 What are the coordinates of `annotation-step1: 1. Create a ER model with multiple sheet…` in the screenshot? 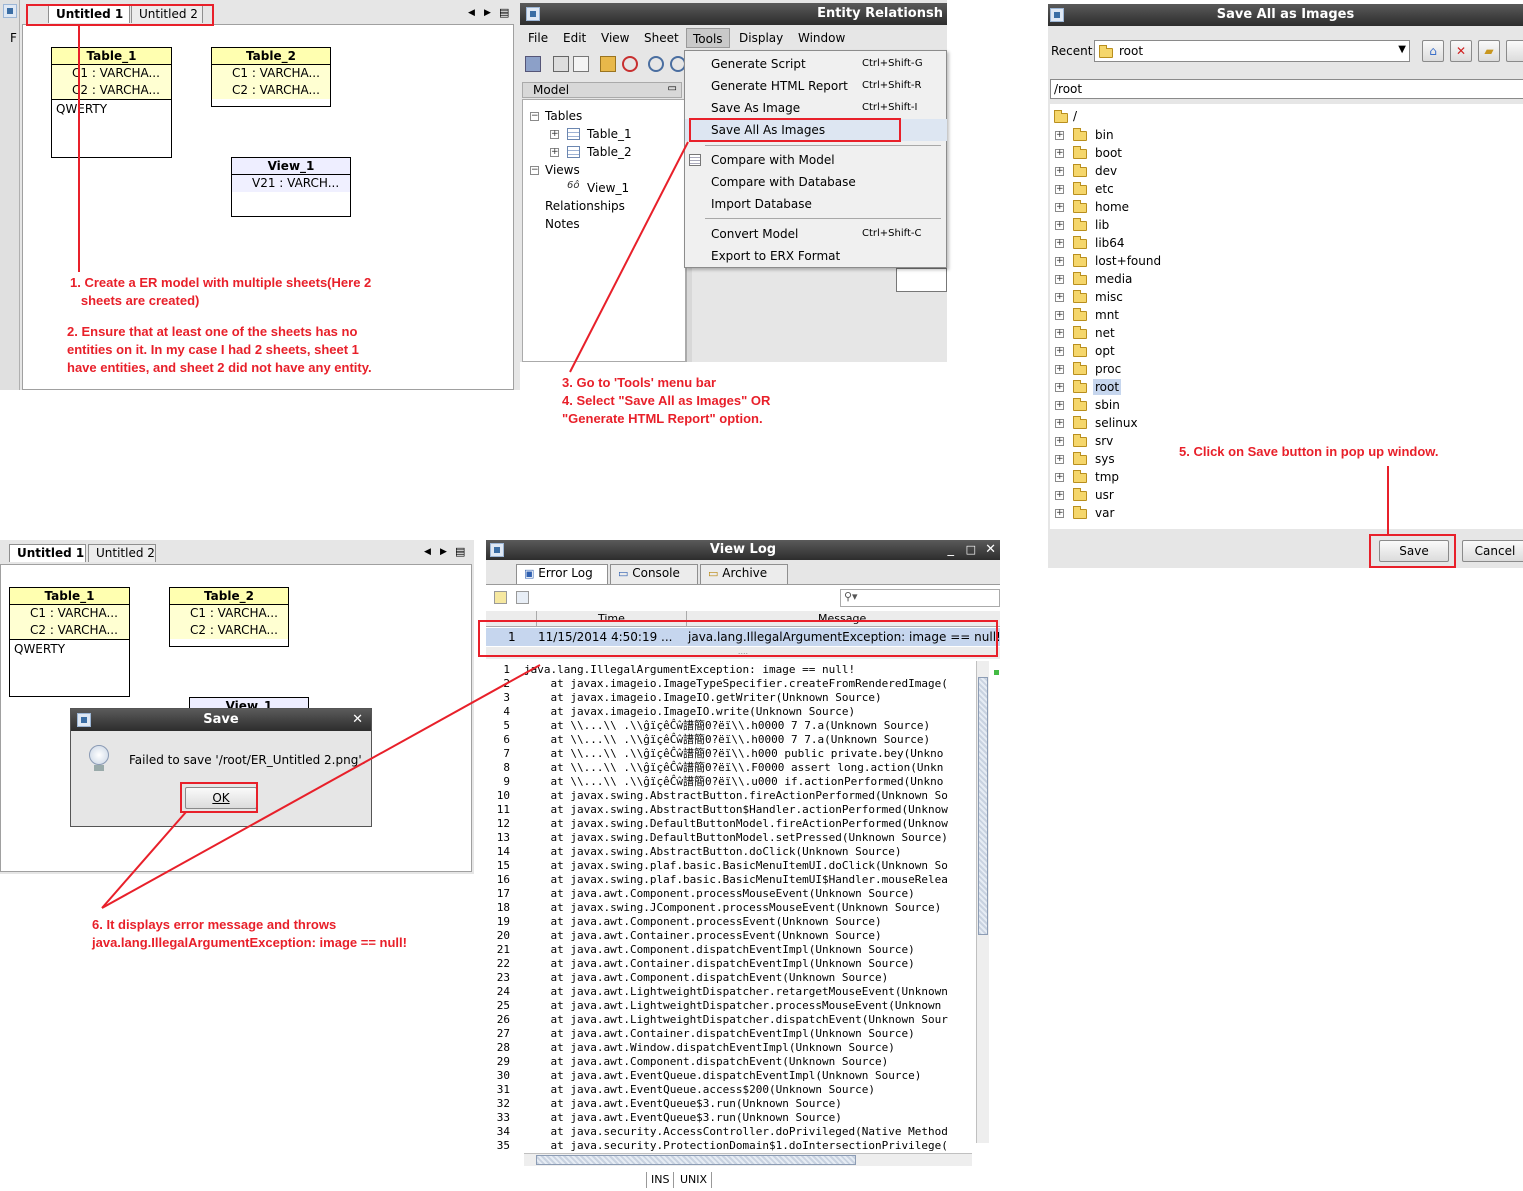 It's located at (221, 291).